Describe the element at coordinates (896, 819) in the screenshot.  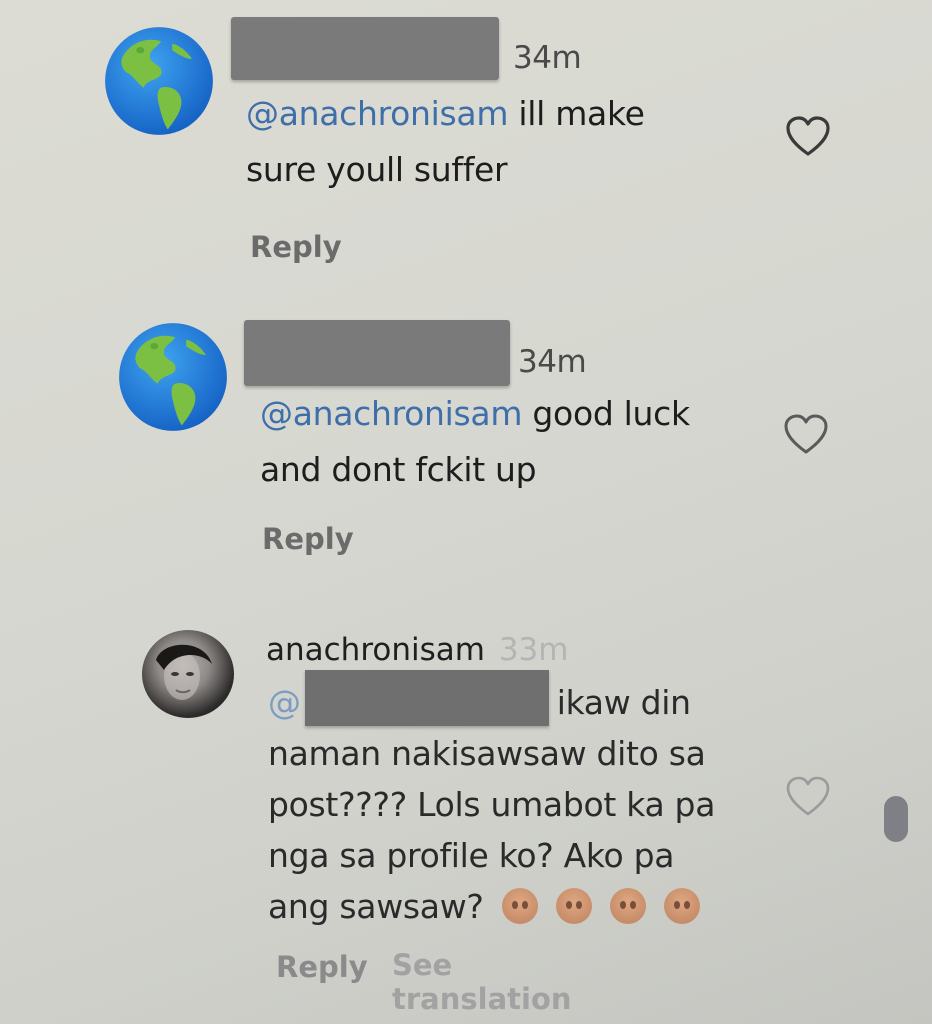
I see `scrollbar-thumb` at that location.